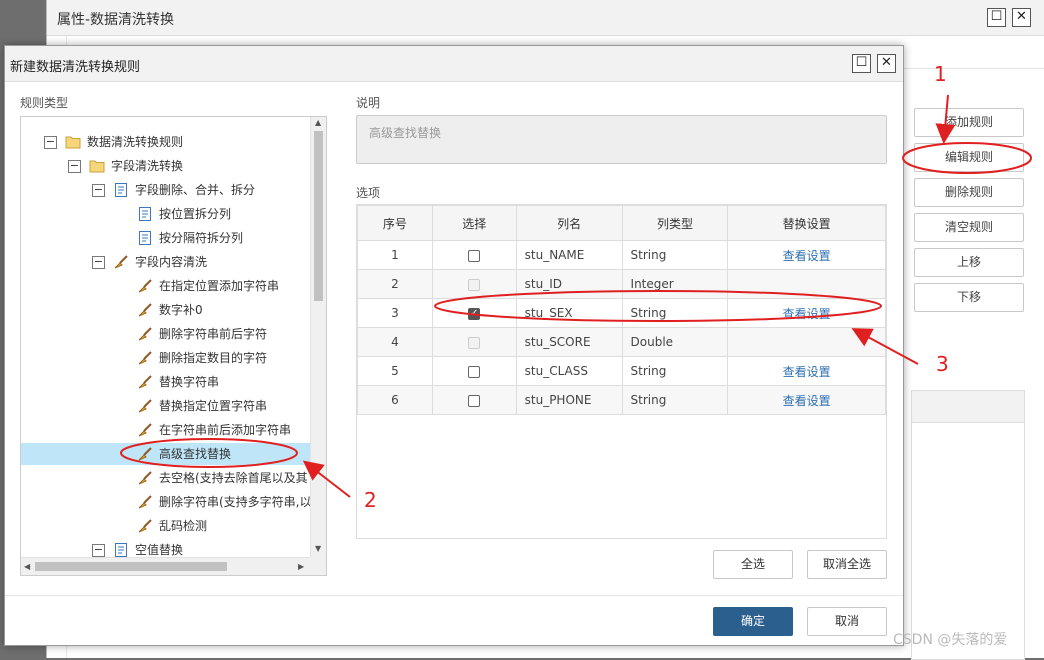 Image resolution: width=1044 pixels, height=660 pixels. Describe the element at coordinates (950, 640) in the screenshot. I see `watermark: CSDN @失落的爱` at that location.